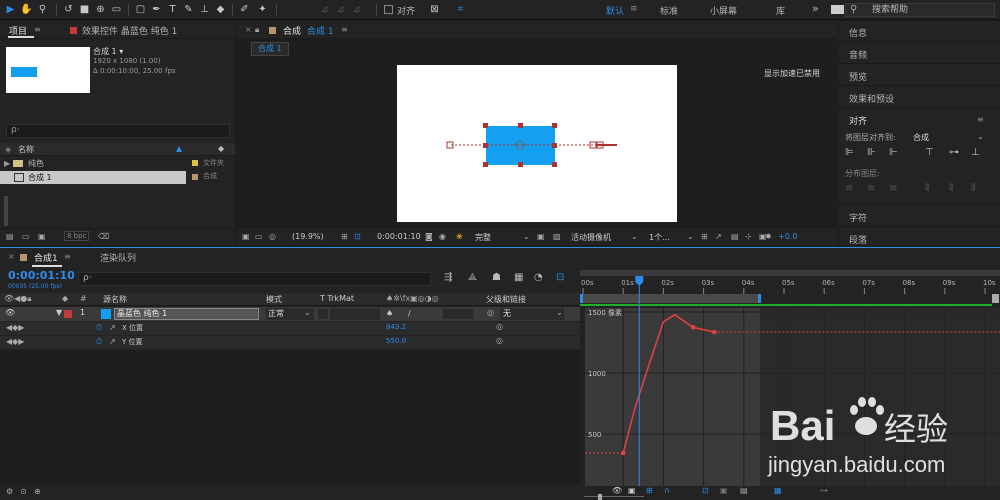  I want to click on hold-keyframe-icon: ▦, so click(778, 490).